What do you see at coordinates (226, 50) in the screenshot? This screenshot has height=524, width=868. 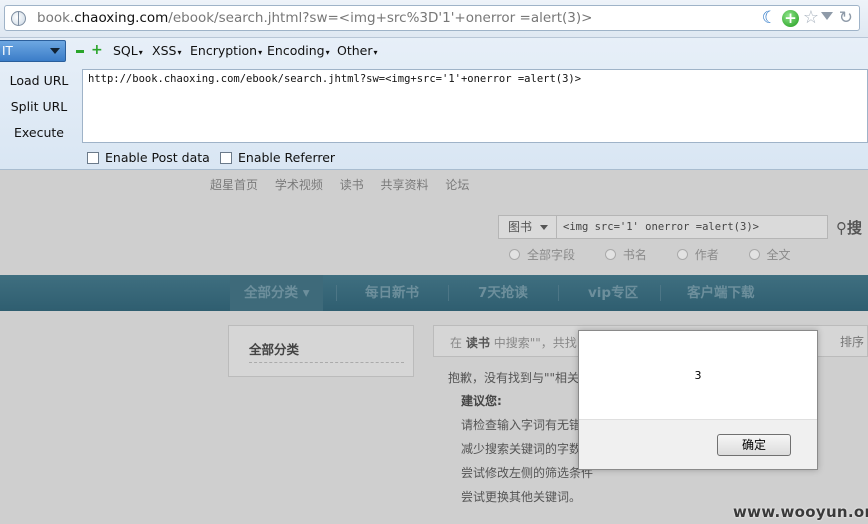 I see `menu-encryption: Encryption` at bounding box center [226, 50].